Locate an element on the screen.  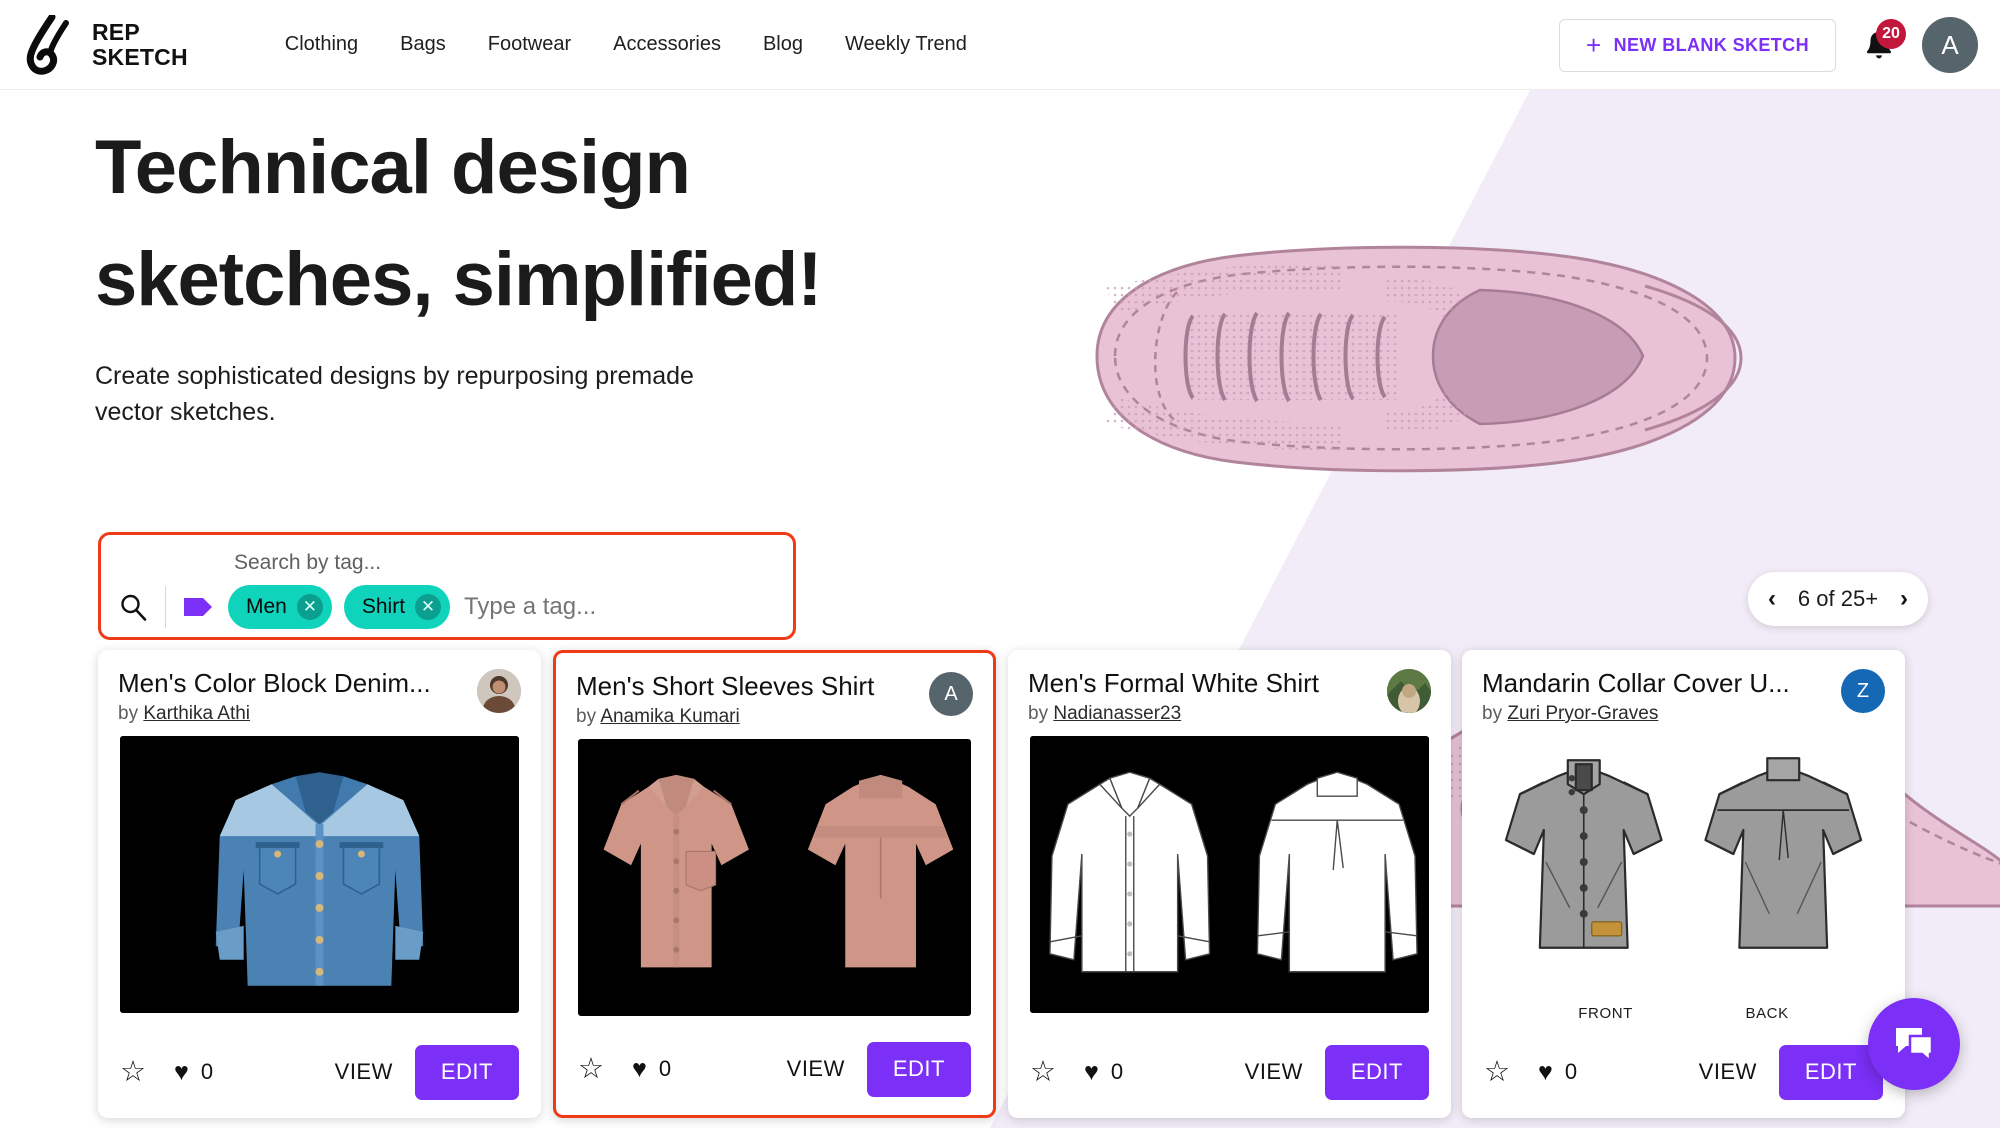
card-author: by Zuri Pryor-Graves is located at coordinates (1683, 714).